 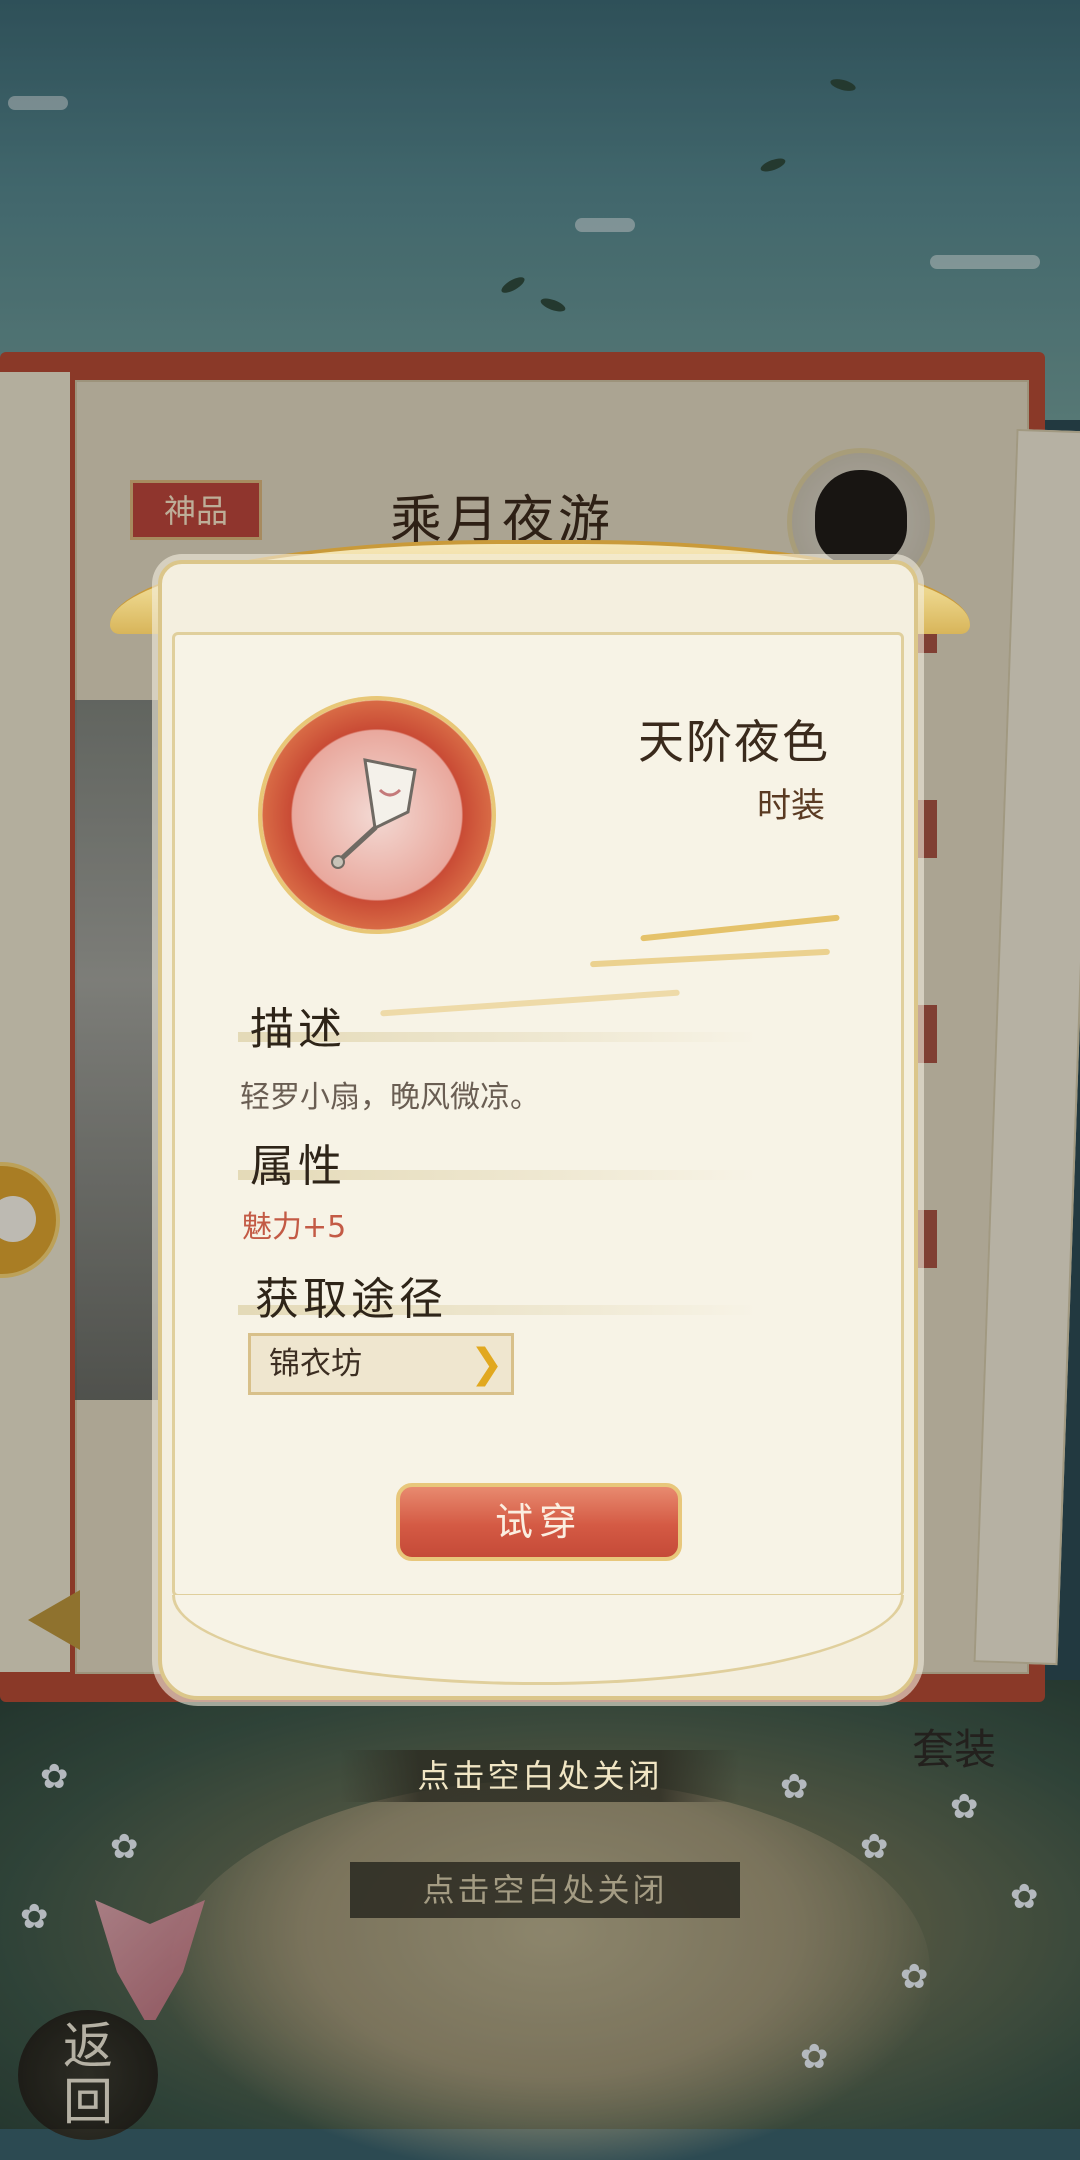 What do you see at coordinates (734, 742) in the screenshot?
I see `item-name: 天阶夜色` at bounding box center [734, 742].